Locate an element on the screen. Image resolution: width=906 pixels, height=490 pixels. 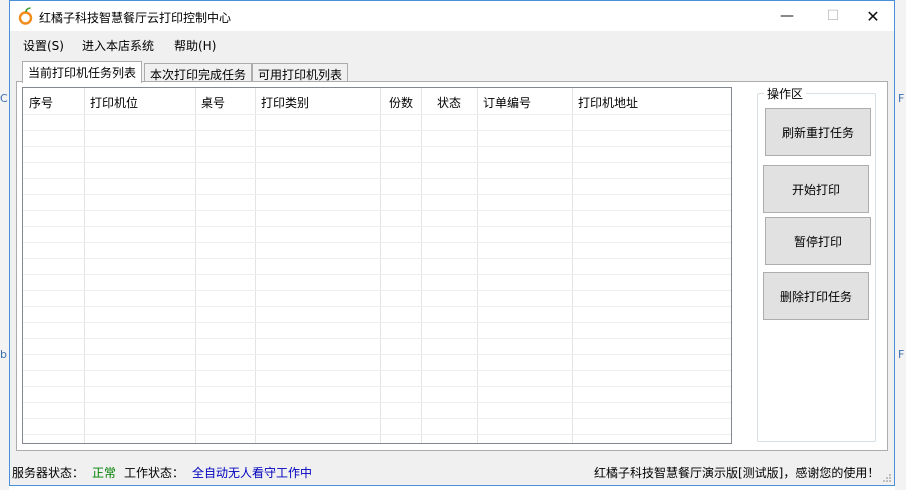
background-glyph: b is located at coordinates (3, 354).